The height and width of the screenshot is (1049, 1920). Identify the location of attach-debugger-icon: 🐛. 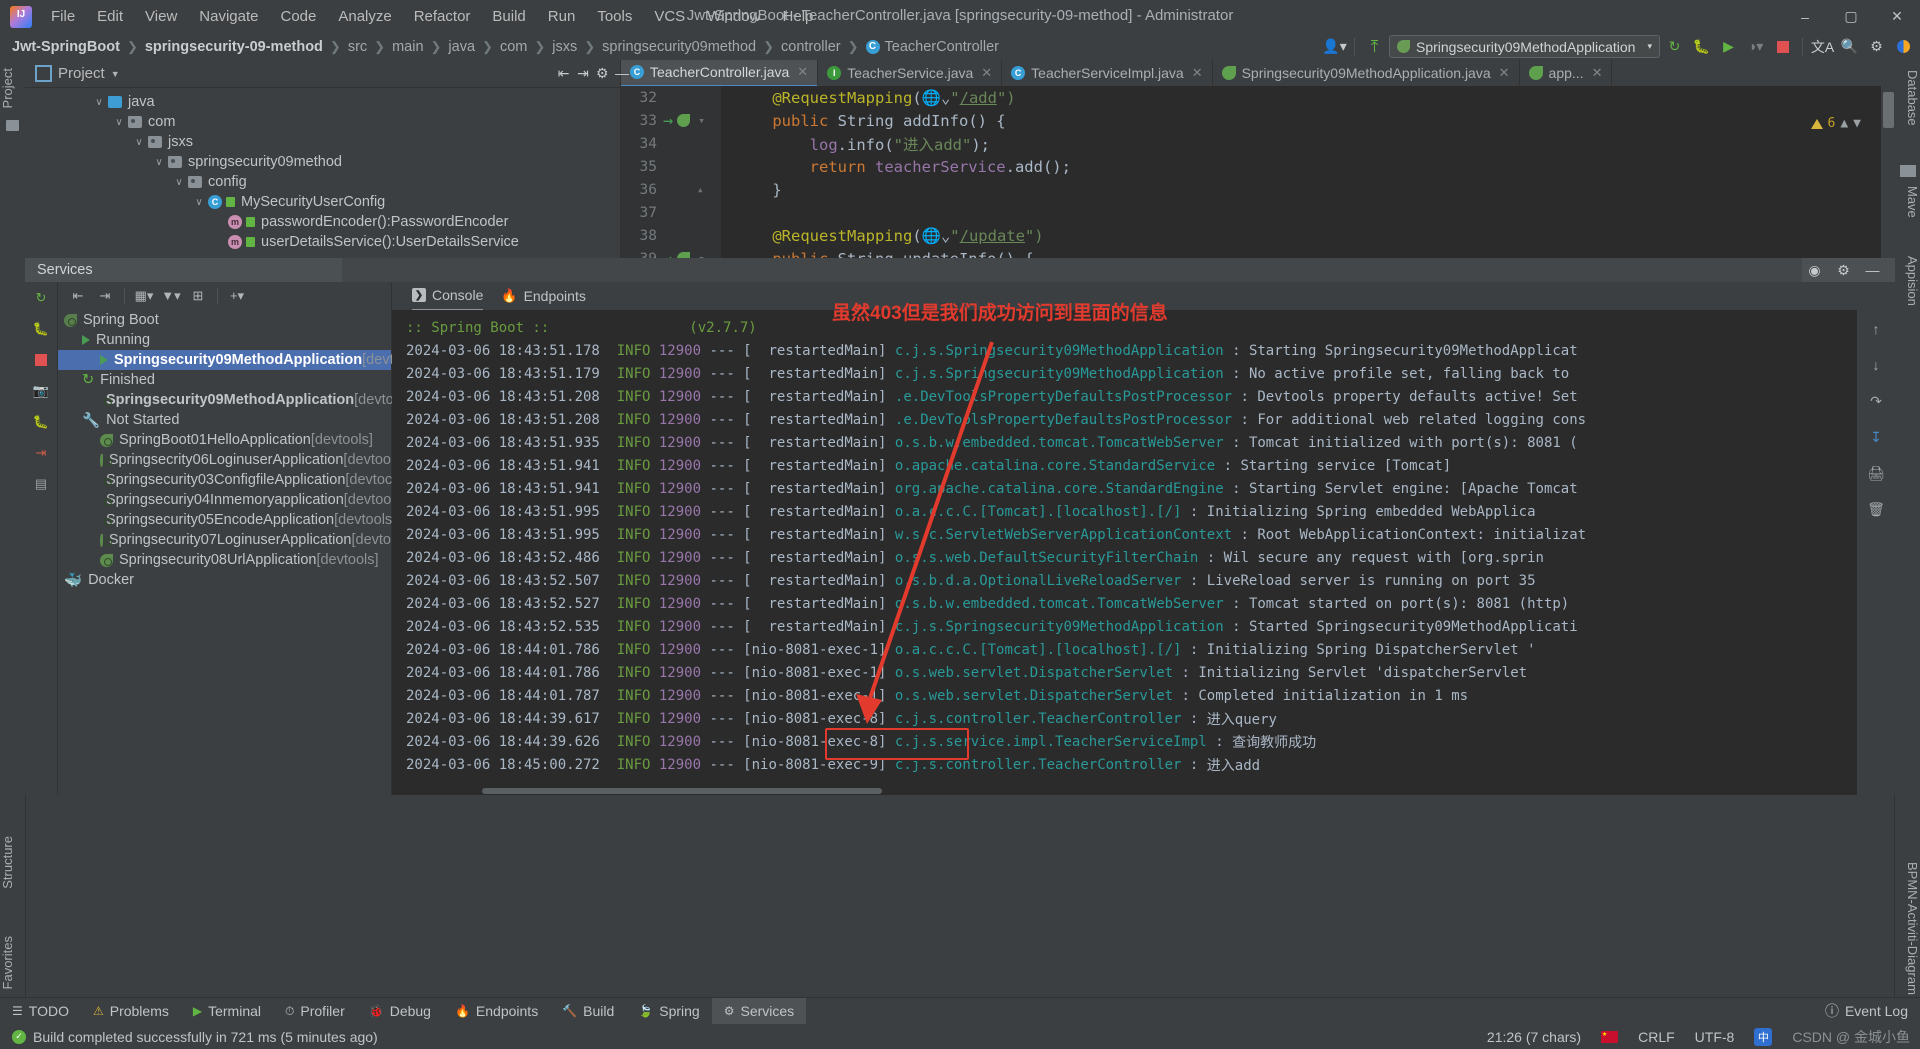
(41, 422).